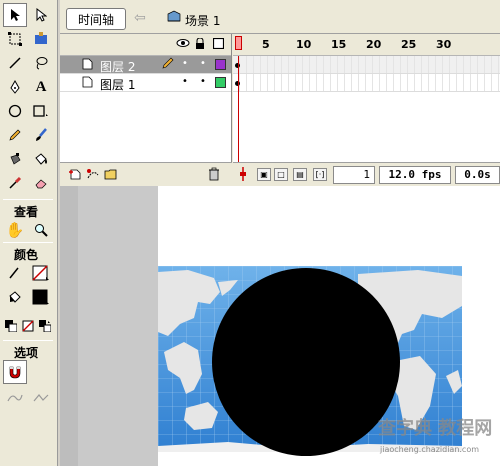 The width and height of the screenshot is (500, 466). What do you see at coordinates (96, 19) in the screenshot?
I see `timeline-toggle-button: 时间轴` at bounding box center [96, 19].